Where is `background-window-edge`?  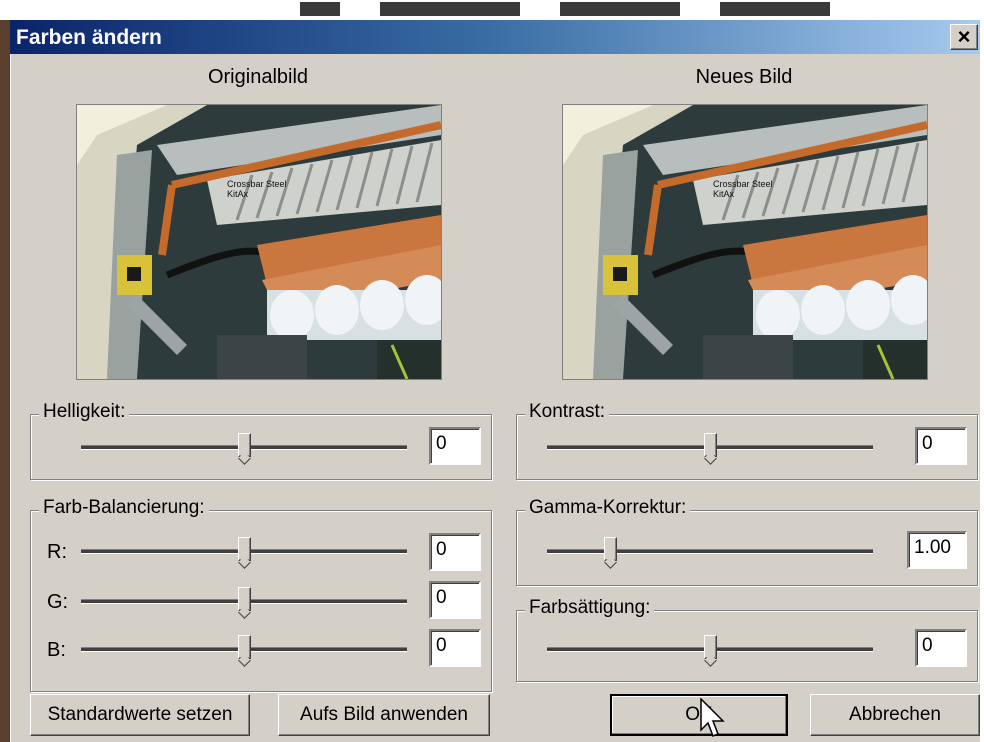 background-window-edge is located at coordinates (5, 381).